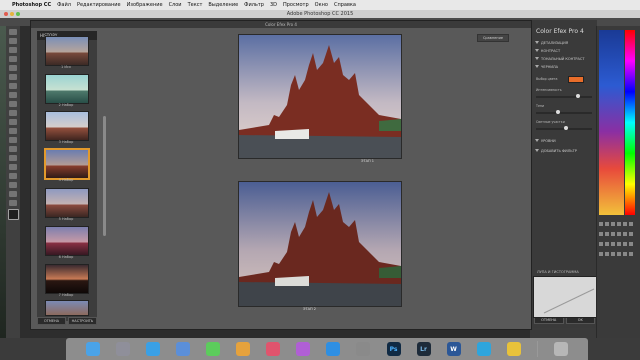 This screenshot has width=640, height=360. I want to click on eraser-tool-icon, so click(13, 122).